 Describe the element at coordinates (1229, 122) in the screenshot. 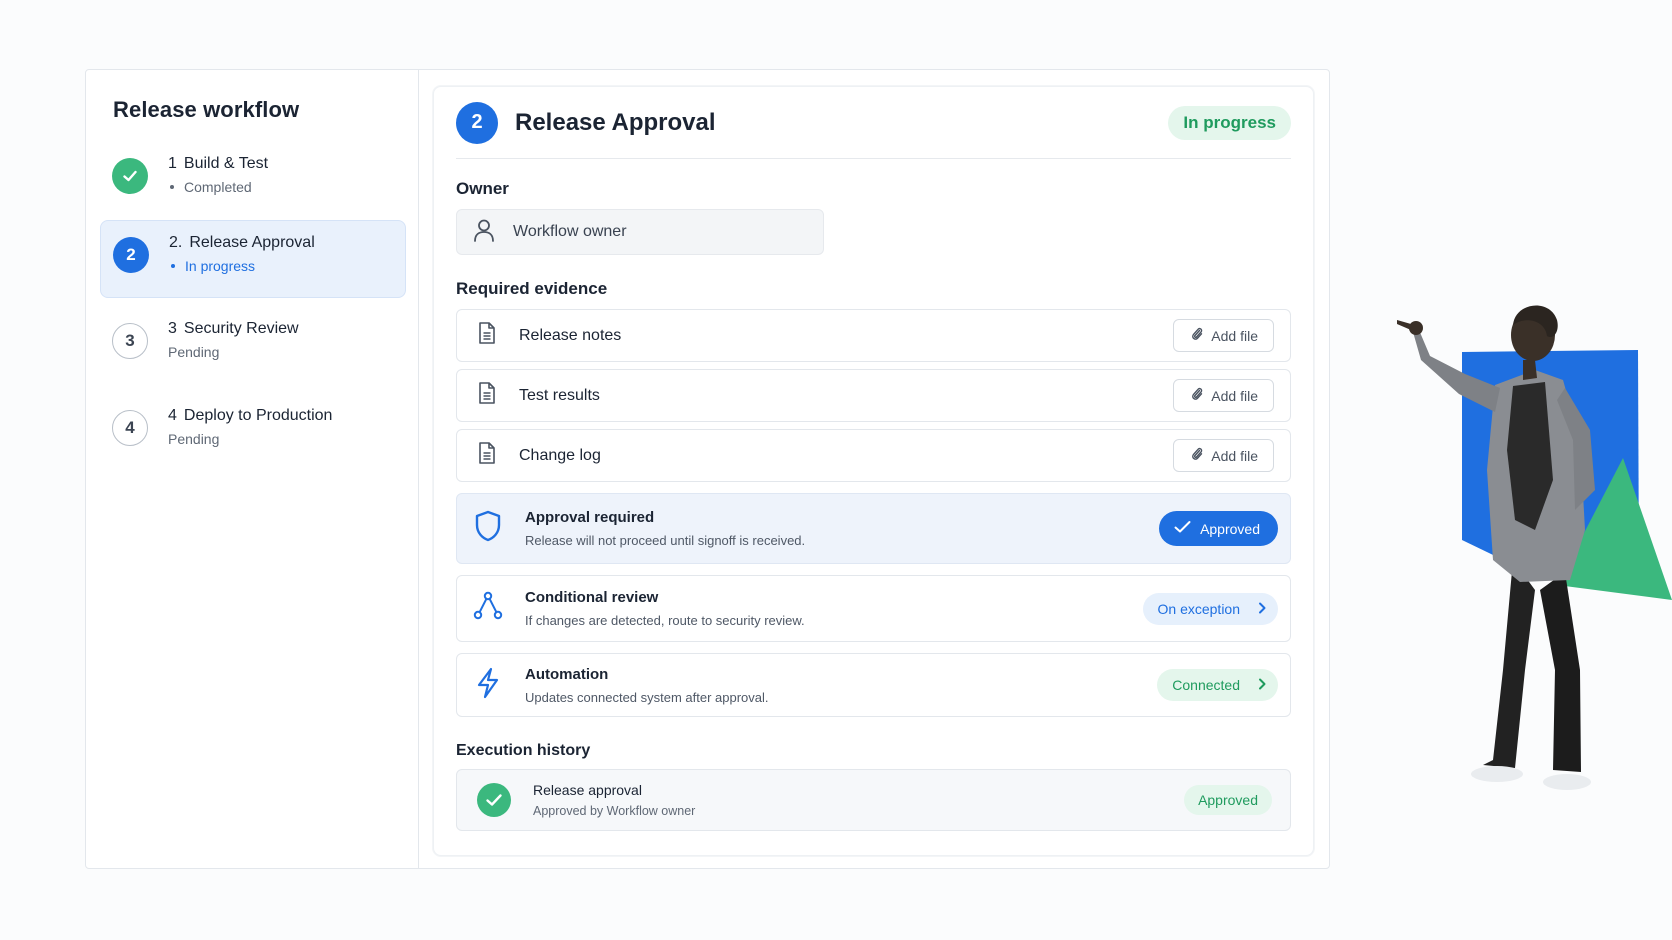

I see `status-badge: In progress` at that location.